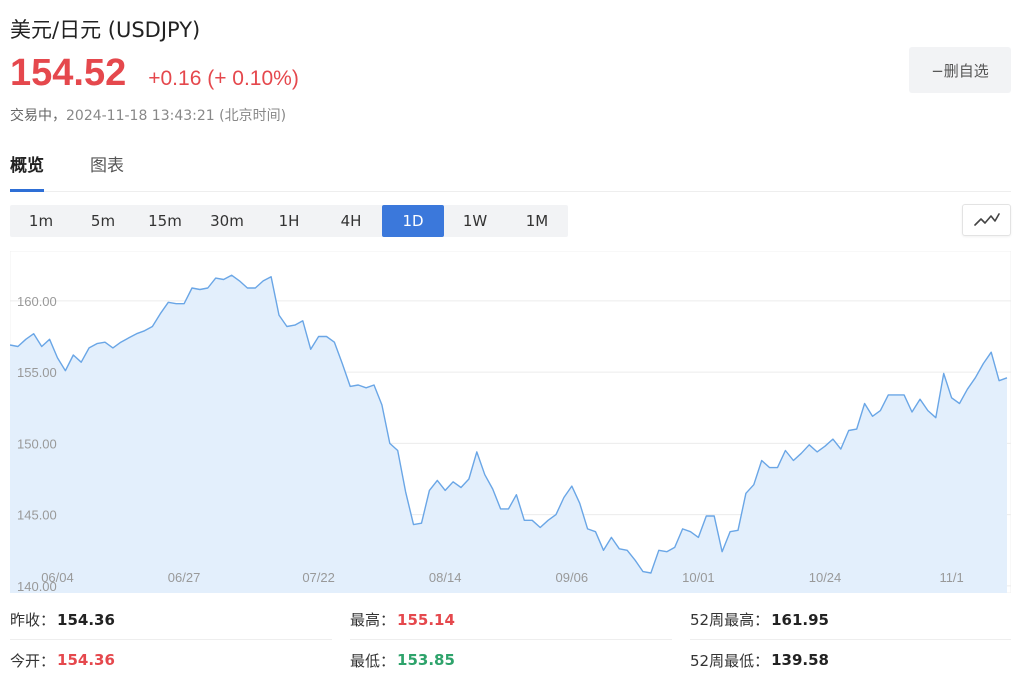 The image size is (1024, 676). I want to click on trading-status: 交易中，2024-11-18 13:43:21 (北京时间), so click(148, 115).